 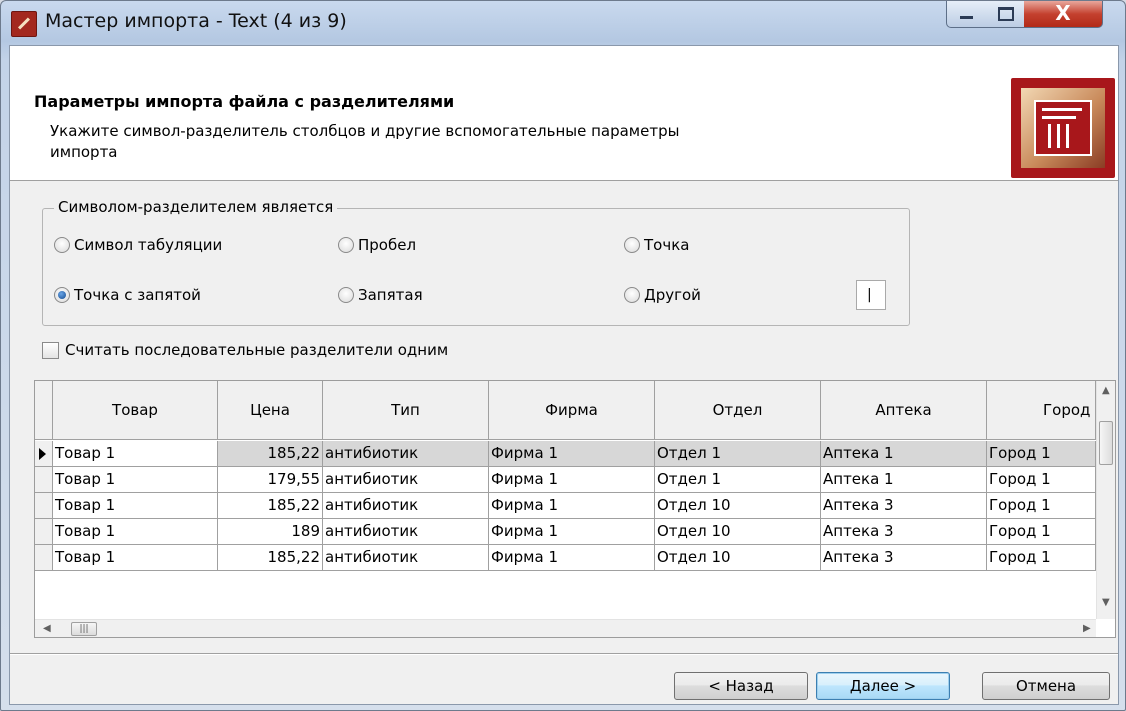 I want to click on maximize-icon, so click(x=1006, y=14).